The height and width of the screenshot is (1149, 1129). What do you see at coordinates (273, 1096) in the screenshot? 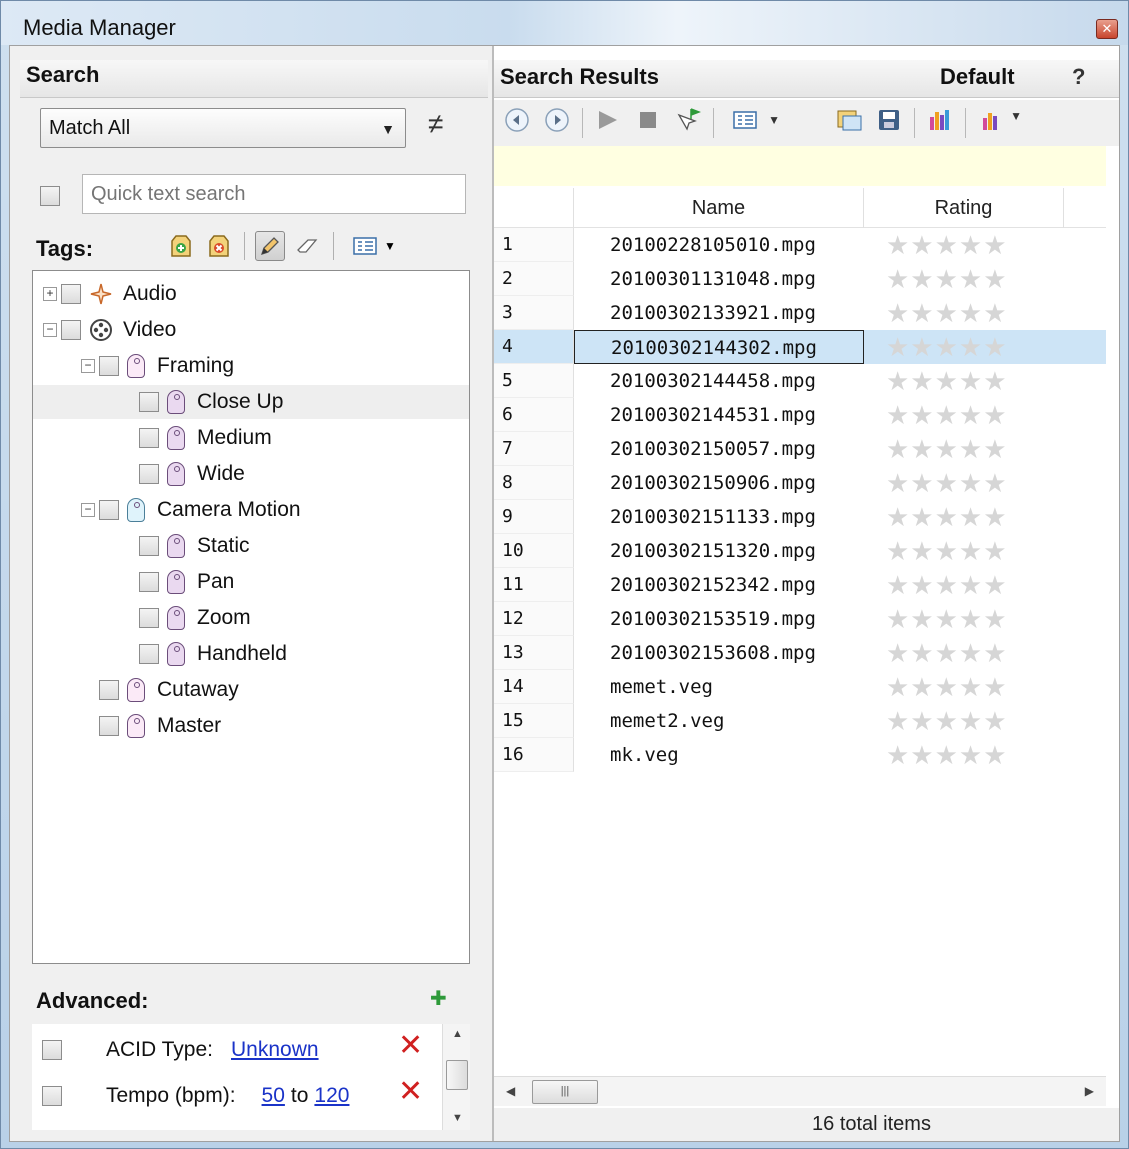
I see `tempo-from-link: 50` at bounding box center [273, 1096].